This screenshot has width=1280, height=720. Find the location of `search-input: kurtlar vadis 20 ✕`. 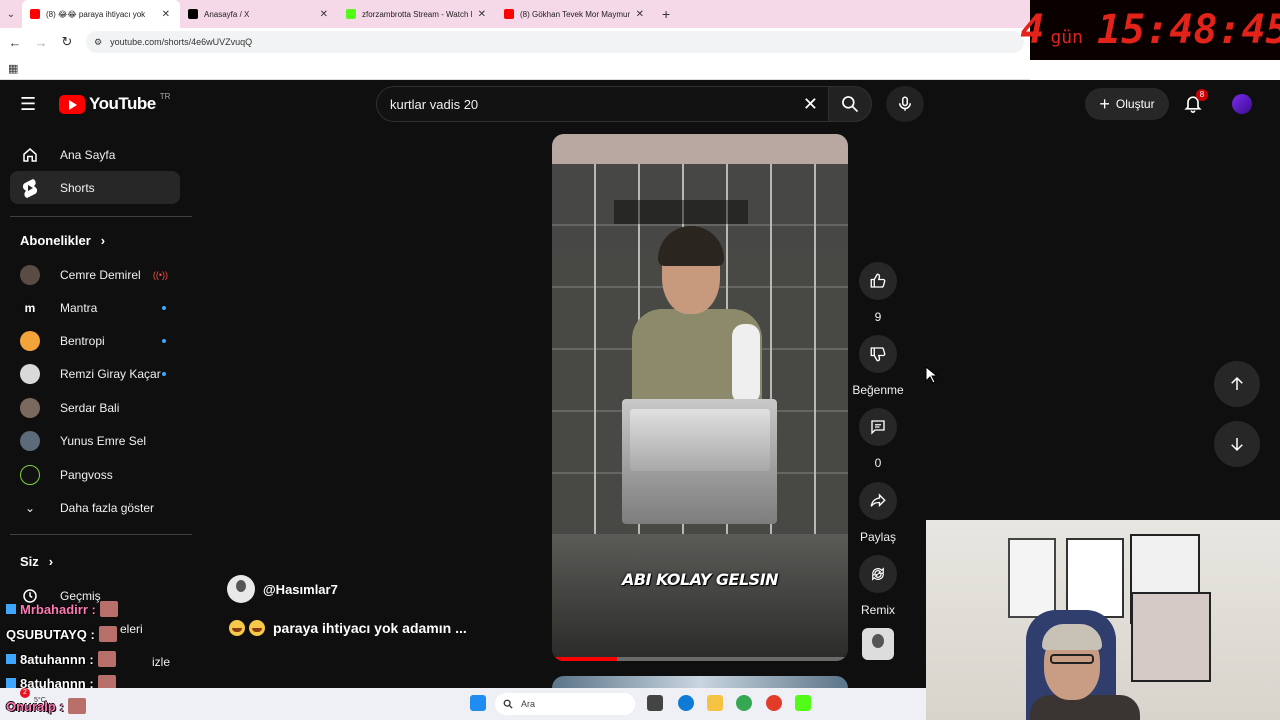

search-input: kurtlar vadis 20 ✕ is located at coordinates (602, 104).